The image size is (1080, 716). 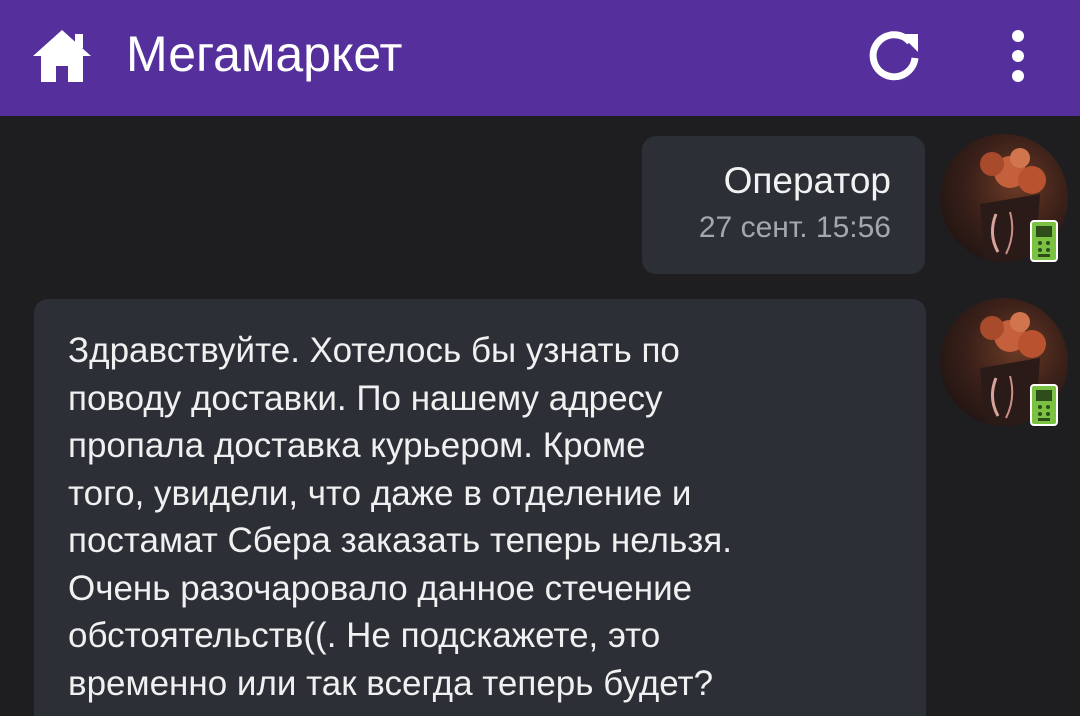 I want to click on more-menu-button, so click(x=1018, y=56).